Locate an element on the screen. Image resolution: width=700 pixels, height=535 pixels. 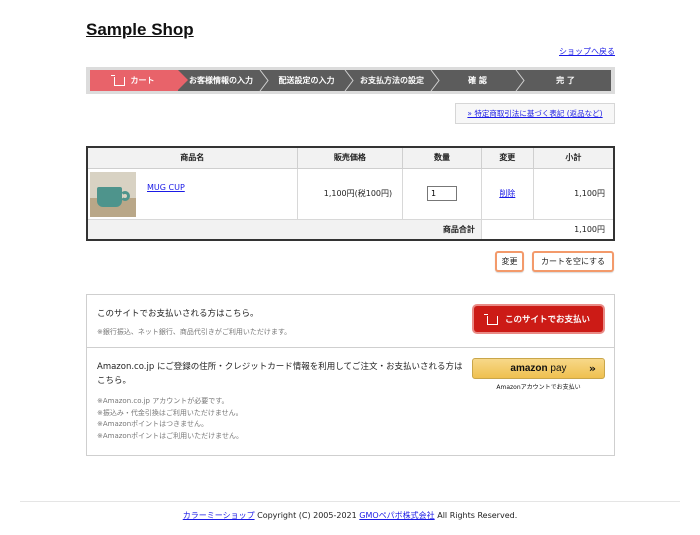
site-payment-button-label: このサイトでお支払い is located at coordinates (547, 320).